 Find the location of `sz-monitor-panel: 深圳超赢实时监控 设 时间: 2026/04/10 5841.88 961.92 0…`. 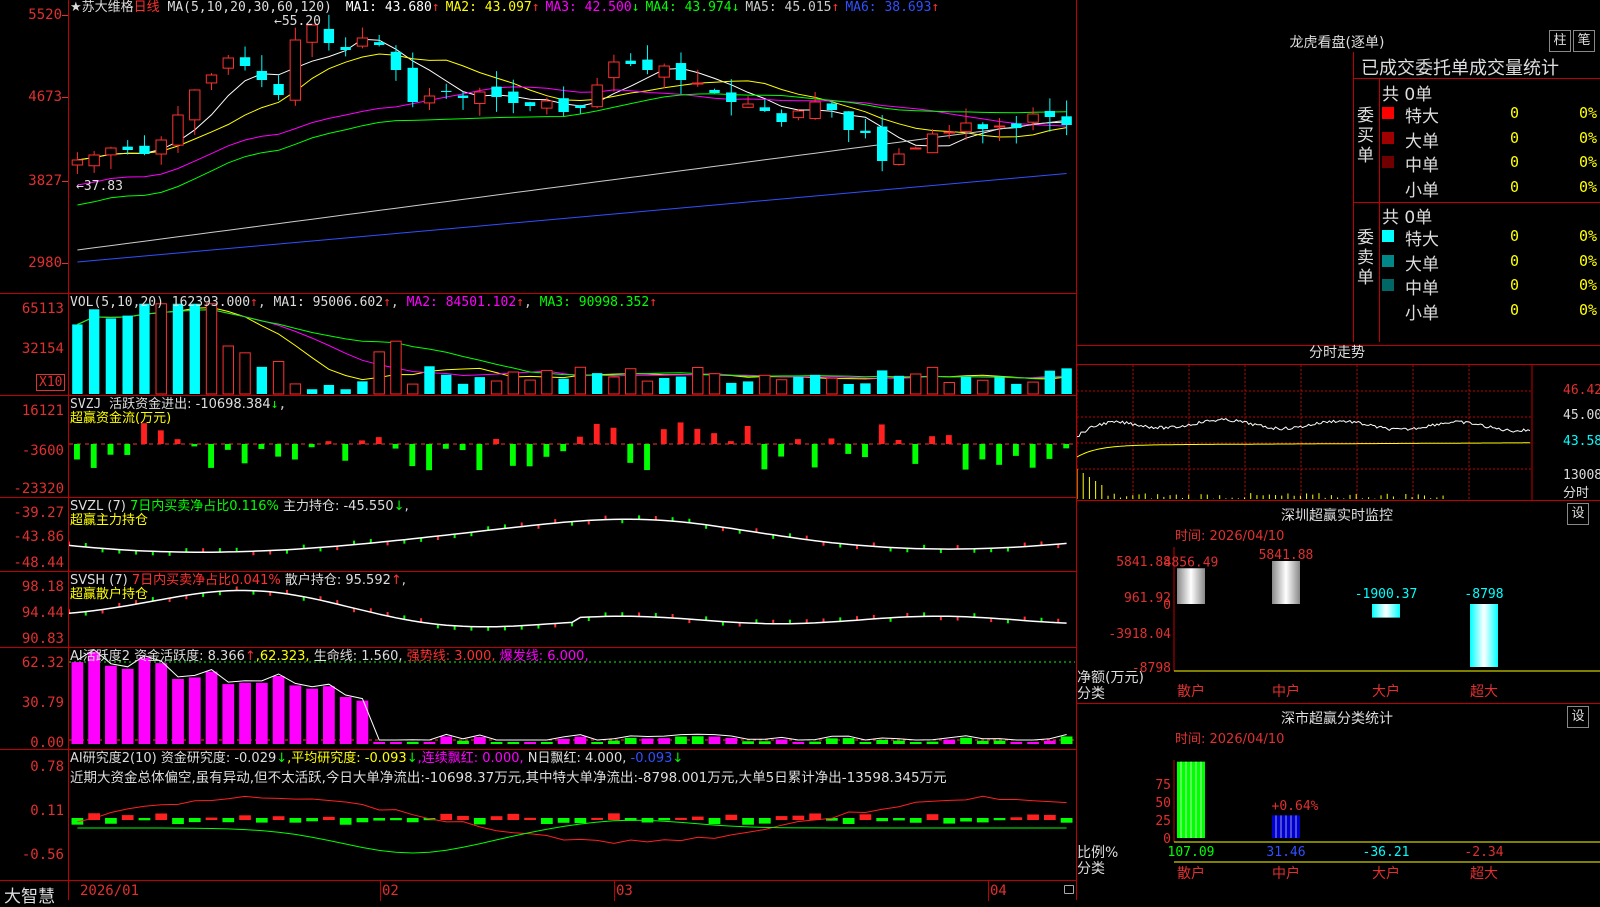

sz-monitor-panel: 深圳超赢实时监控 设 时间: 2026/04/10 5841.88 961.92 0… is located at coordinates (1338, 602).